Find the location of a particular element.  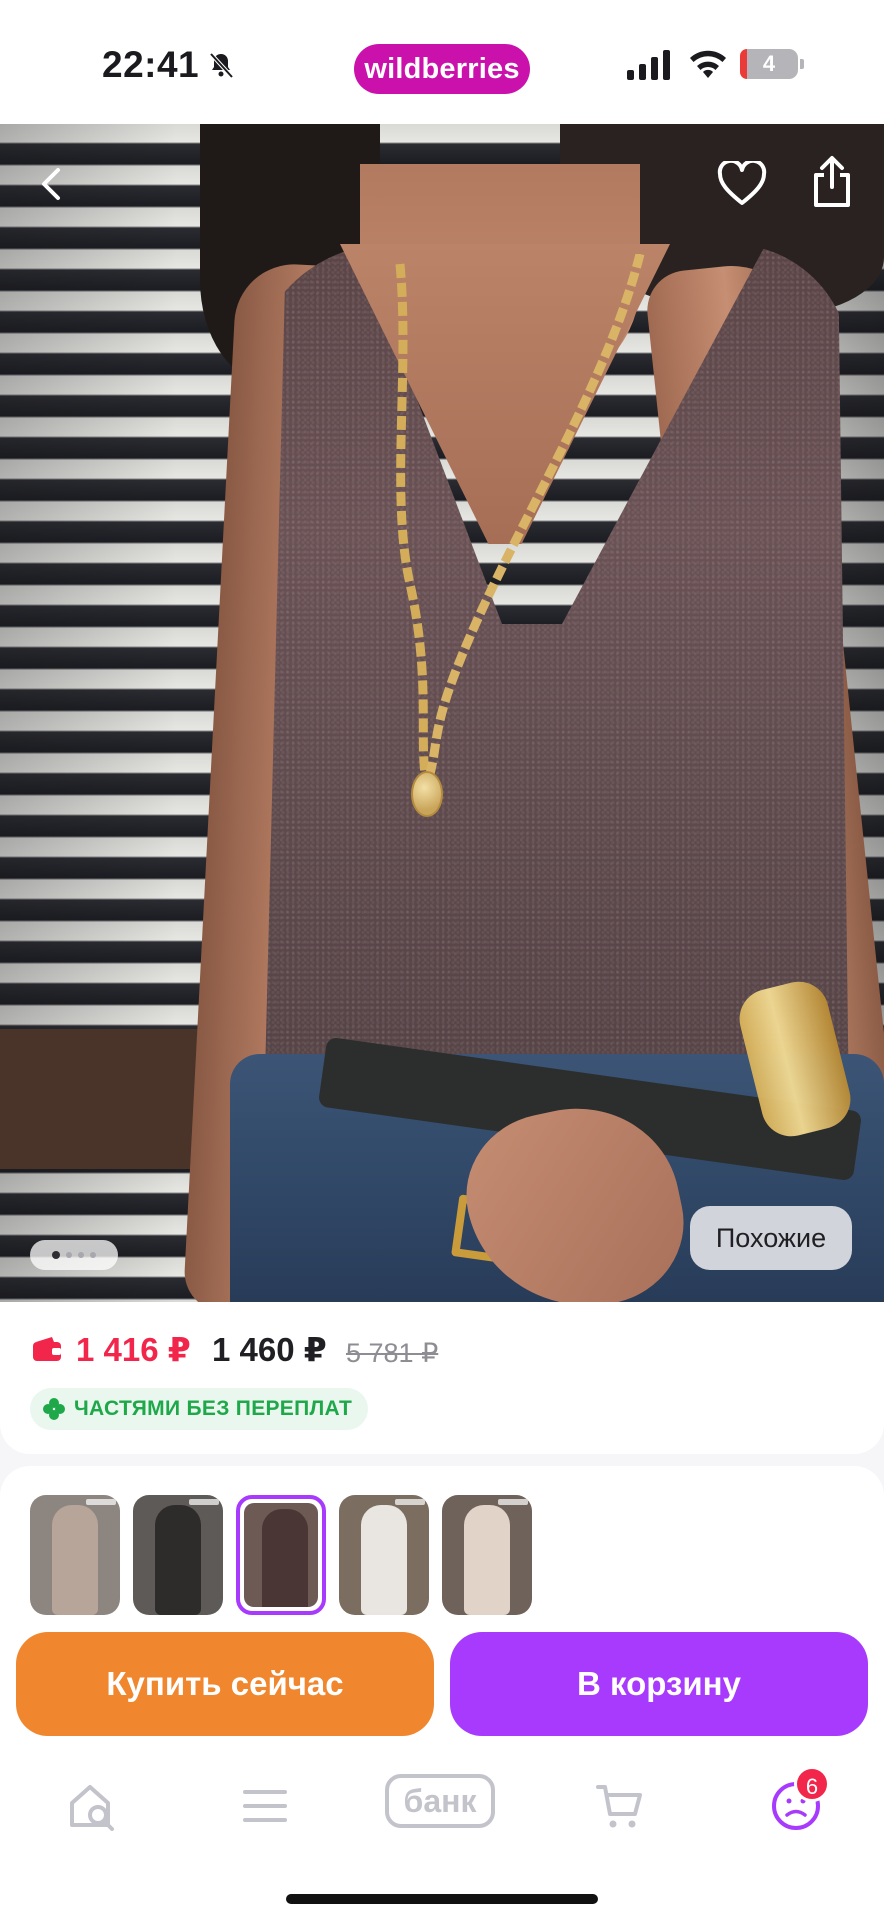

status-time: 22:41 is located at coordinates (151, 64).